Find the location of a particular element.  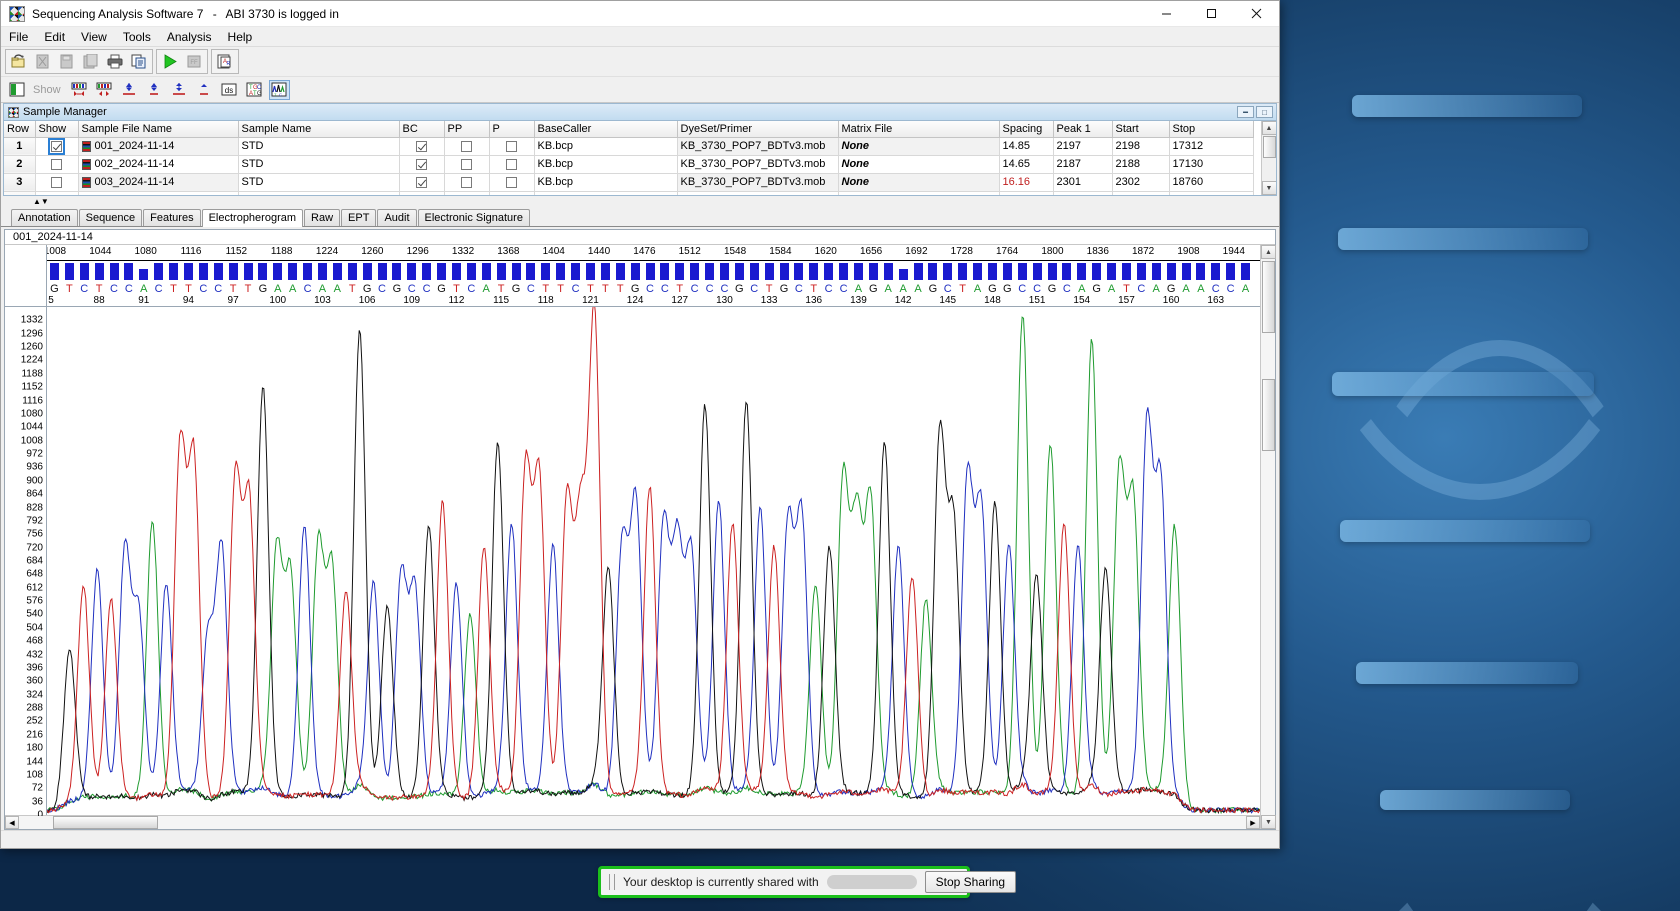

scroll-up-arrow-icon: ▲ is located at coordinates (1268, 128).